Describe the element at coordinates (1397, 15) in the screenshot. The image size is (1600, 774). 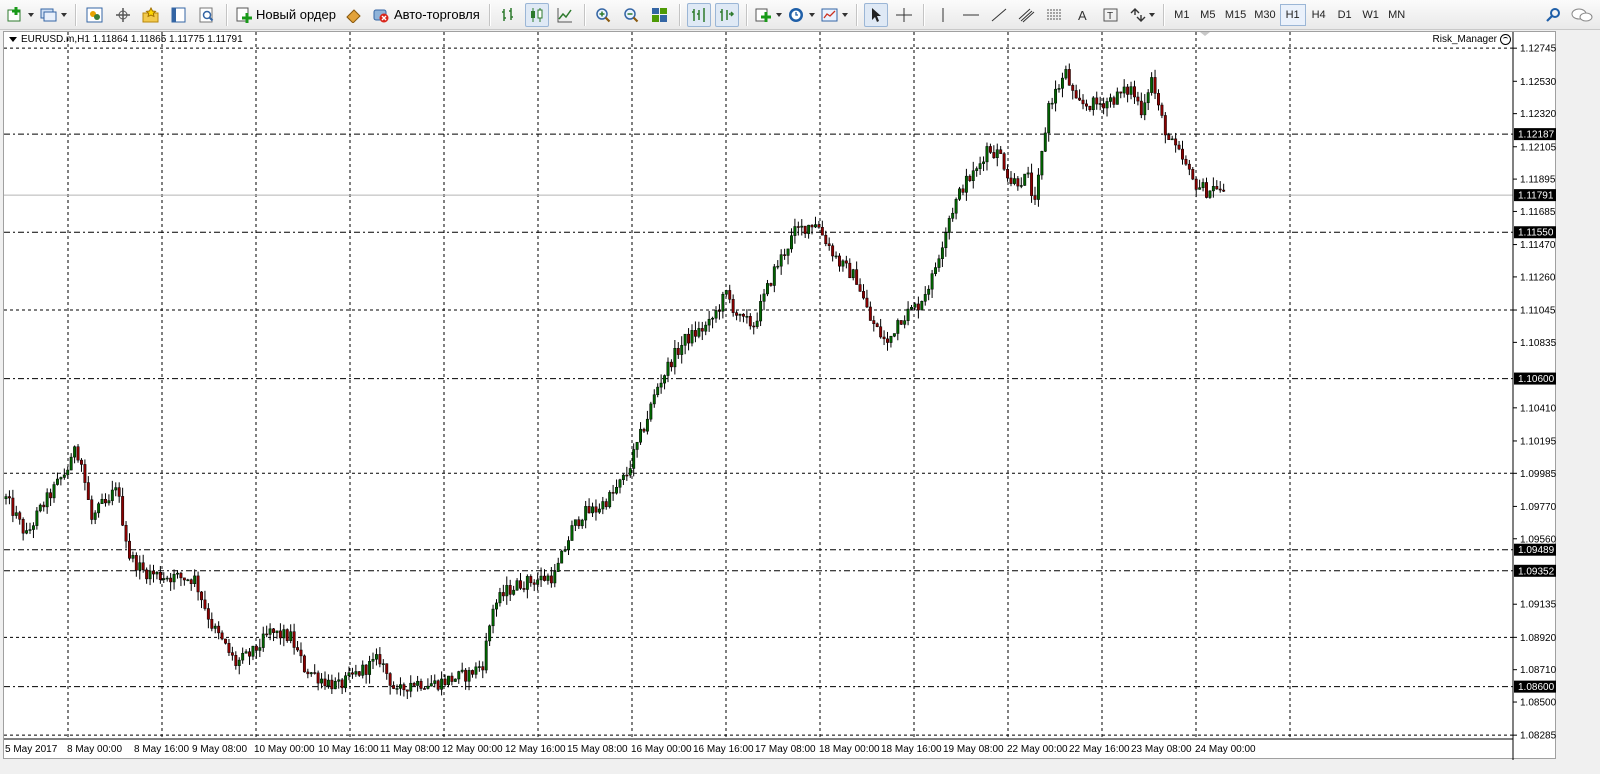
I see `timeframe-mn: MN` at that location.